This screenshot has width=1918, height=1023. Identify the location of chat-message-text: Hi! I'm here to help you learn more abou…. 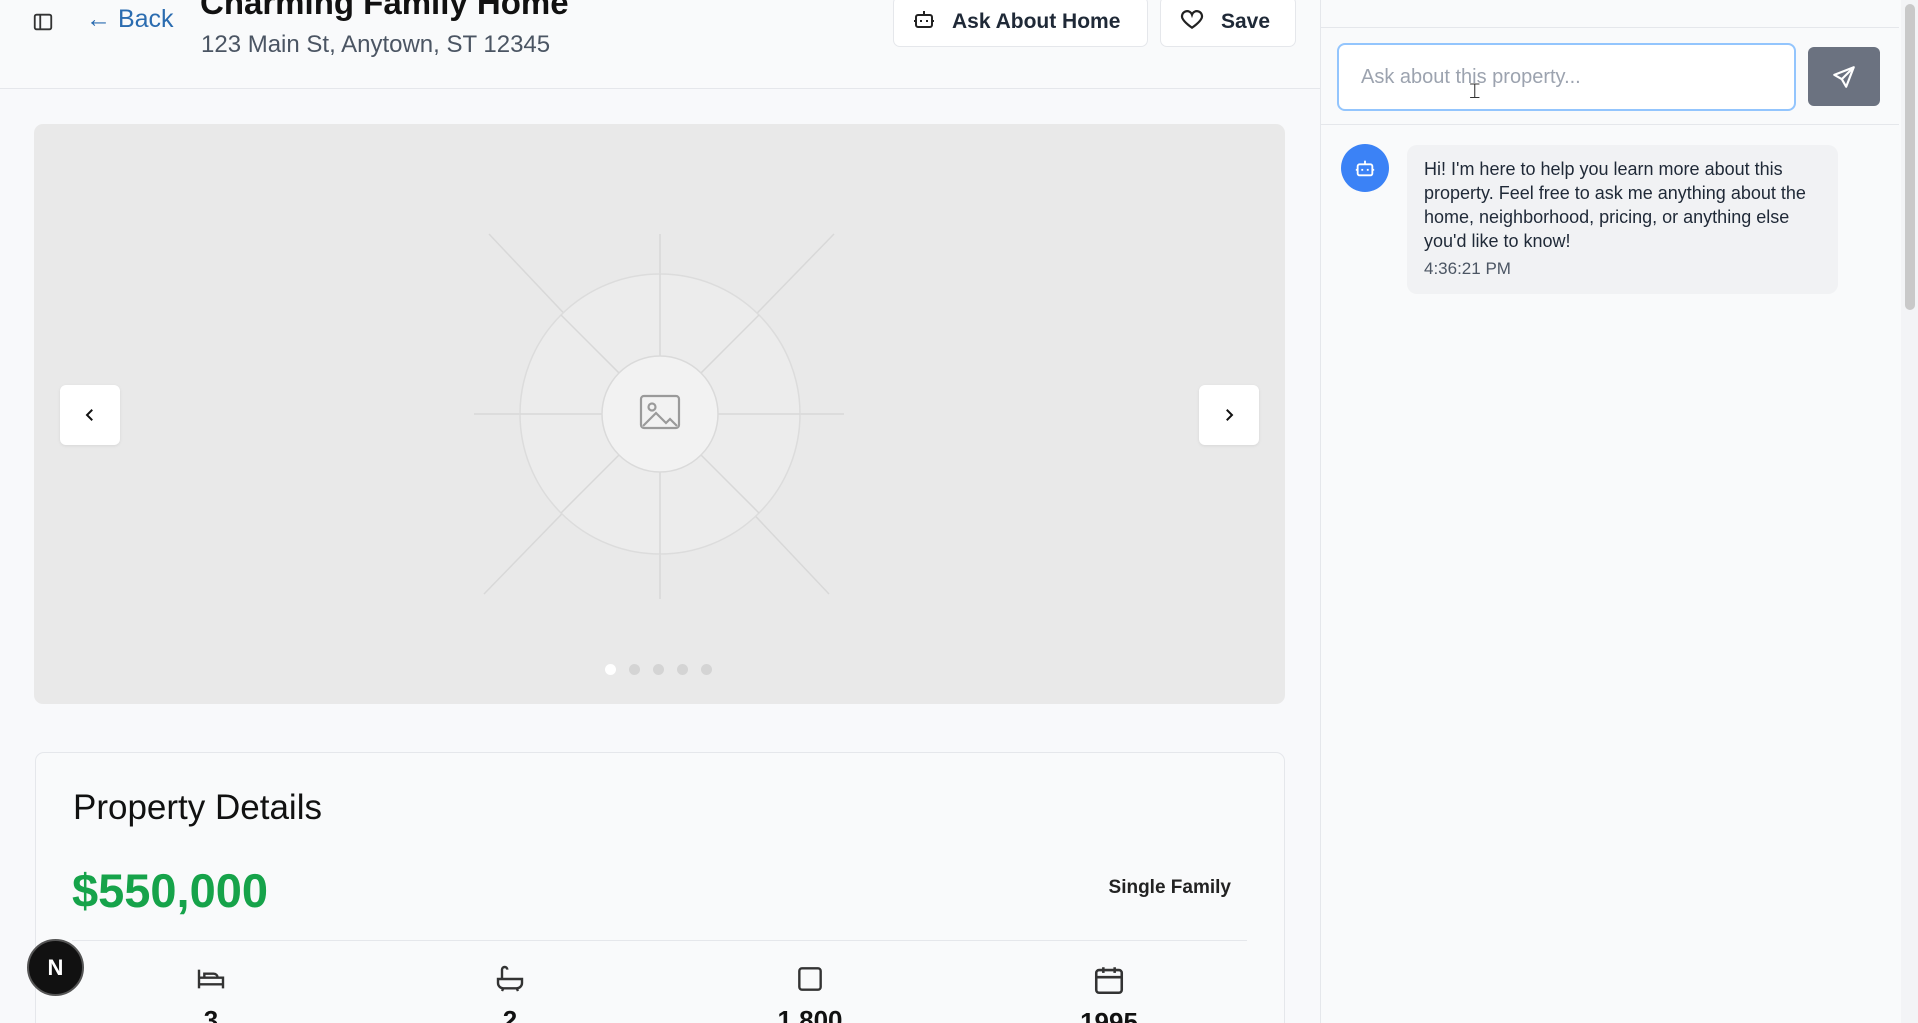
(1615, 205).